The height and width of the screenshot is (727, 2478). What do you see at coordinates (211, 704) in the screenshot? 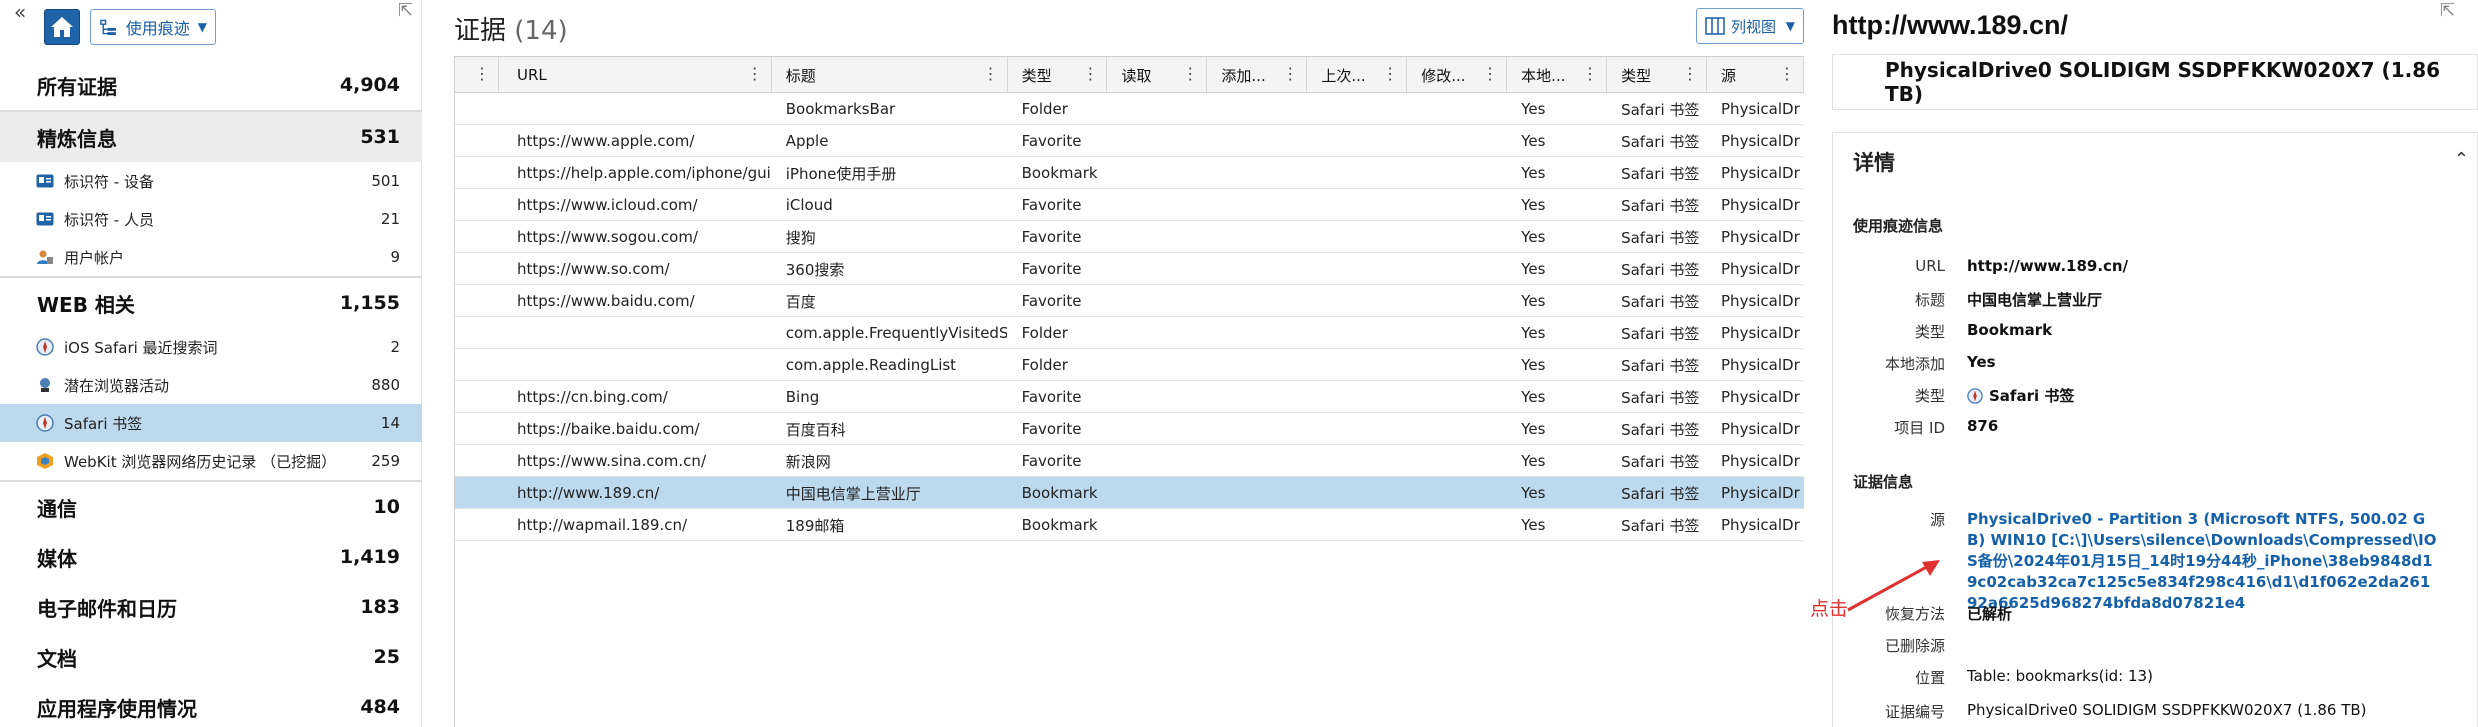
I see `nav-group-app-usage: 应用程序使用情况 484` at bounding box center [211, 704].